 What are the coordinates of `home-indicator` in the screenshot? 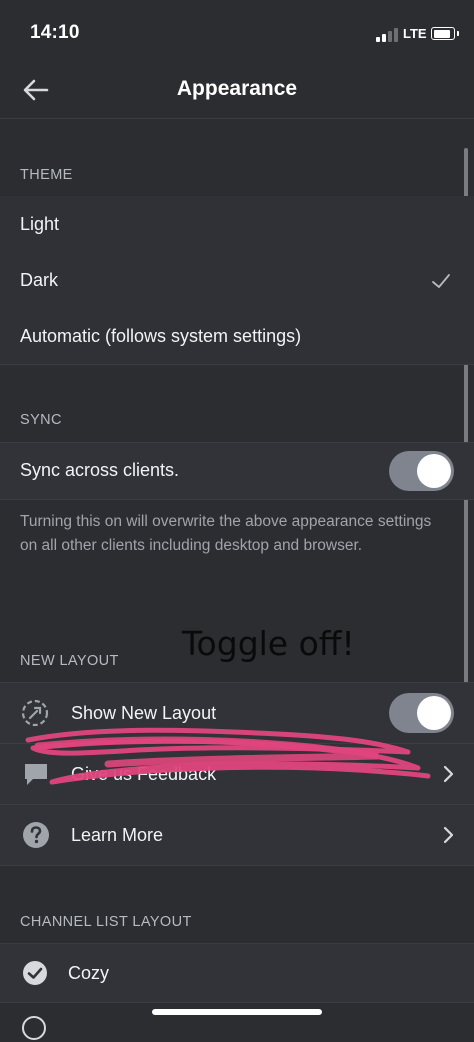 It's located at (237, 1012).